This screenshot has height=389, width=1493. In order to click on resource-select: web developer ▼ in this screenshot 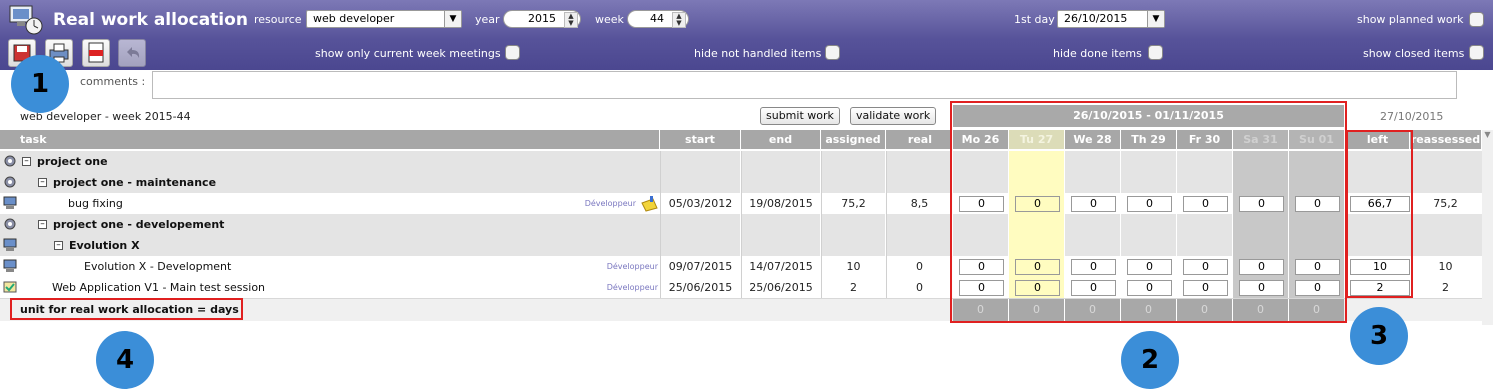, I will do `click(384, 19)`.